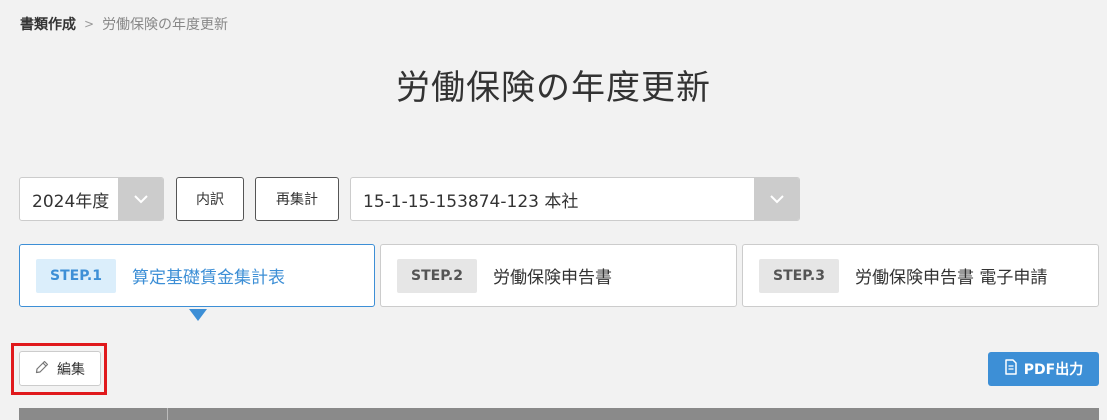 This screenshot has width=1107, height=420. I want to click on step-3-tab: STEP.3 労働保険申告書 電子申請, so click(920, 275).